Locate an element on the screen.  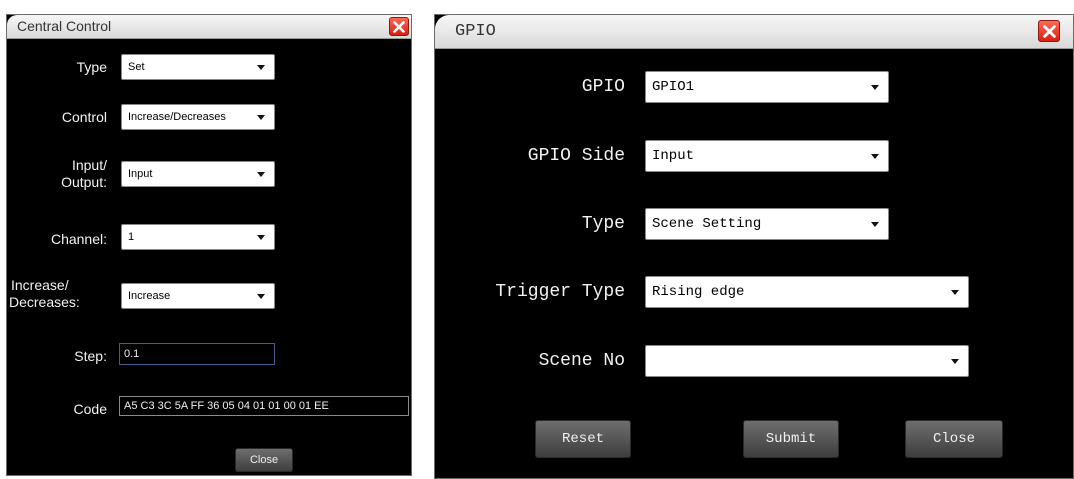
gpio-side-label: GPIO Side is located at coordinates (576, 156).